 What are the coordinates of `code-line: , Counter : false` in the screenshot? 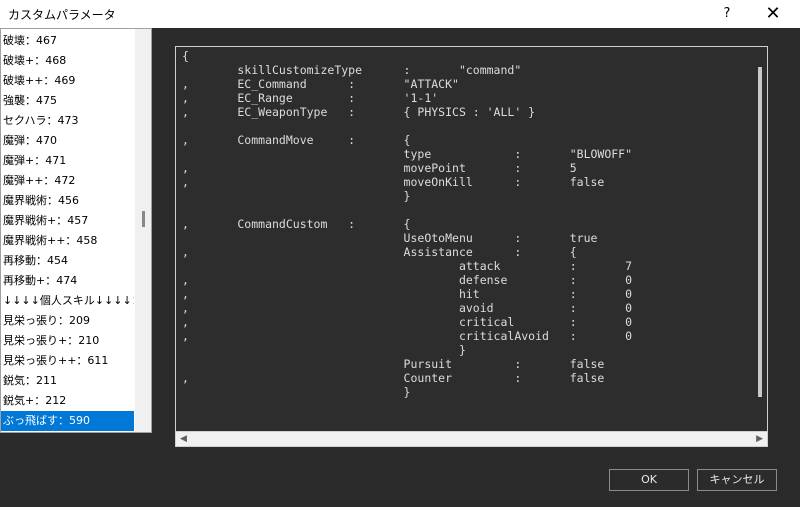 It's located at (393, 378).